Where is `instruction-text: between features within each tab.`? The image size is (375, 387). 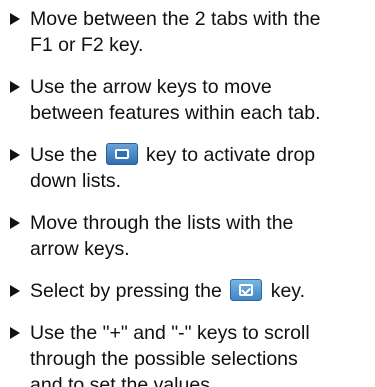 instruction-text: between features within each tab. is located at coordinates (175, 113).